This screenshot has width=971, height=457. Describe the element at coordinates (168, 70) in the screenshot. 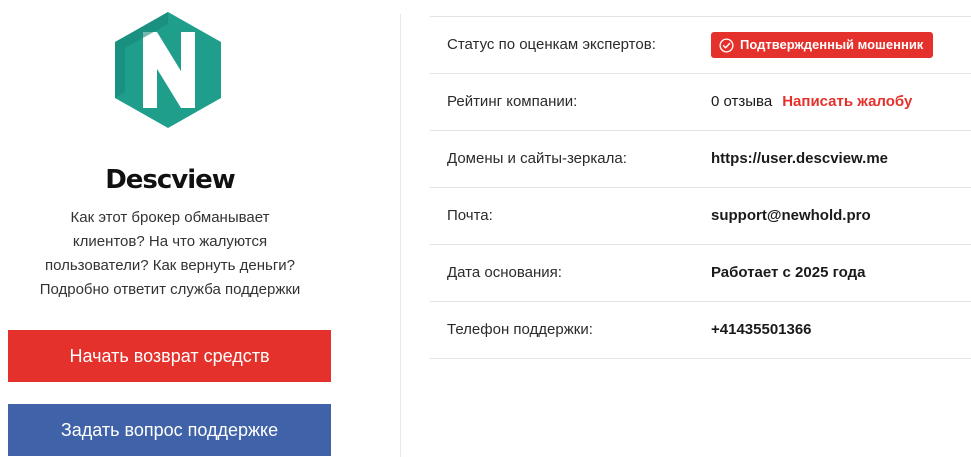

I see `descview-logo-icon` at that location.